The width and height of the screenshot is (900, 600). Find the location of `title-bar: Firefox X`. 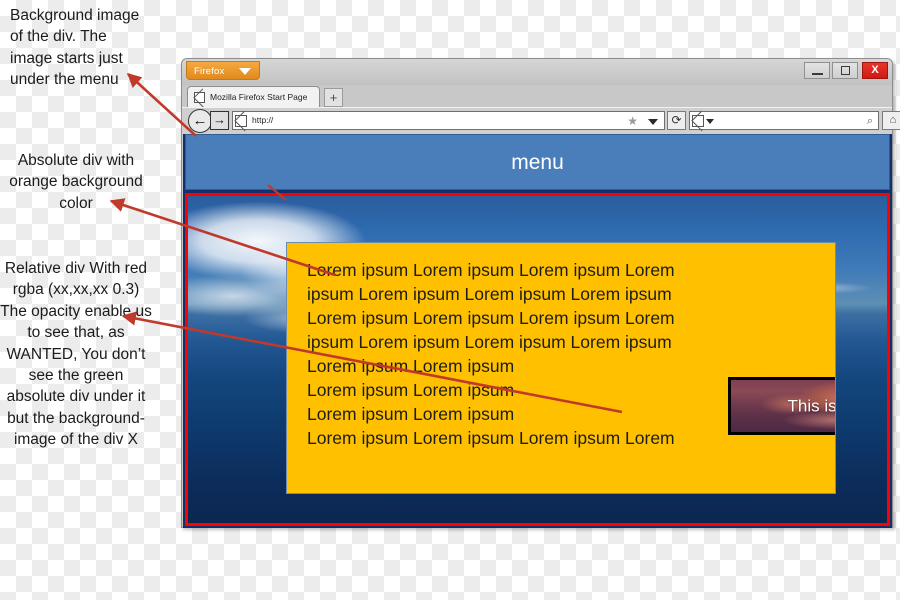

title-bar: Firefox X is located at coordinates (537, 72).